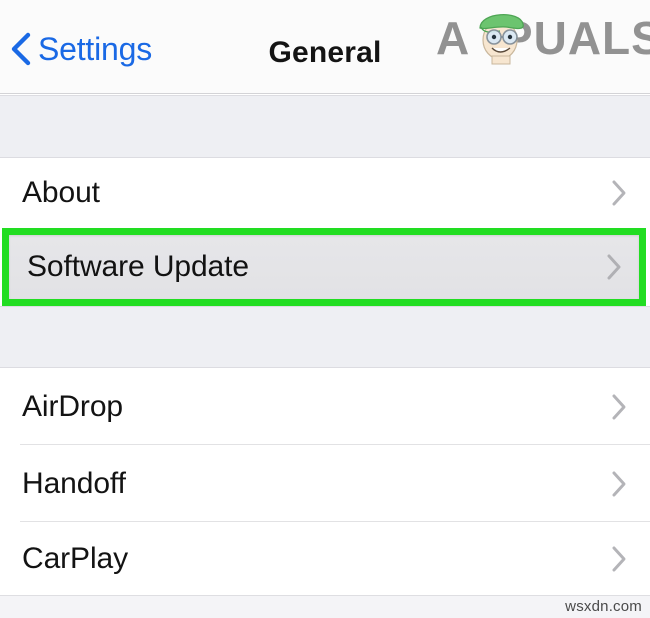  Describe the element at coordinates (325, 483) in the screenshot. I see `list-item-handoff: Handoff` at that location.